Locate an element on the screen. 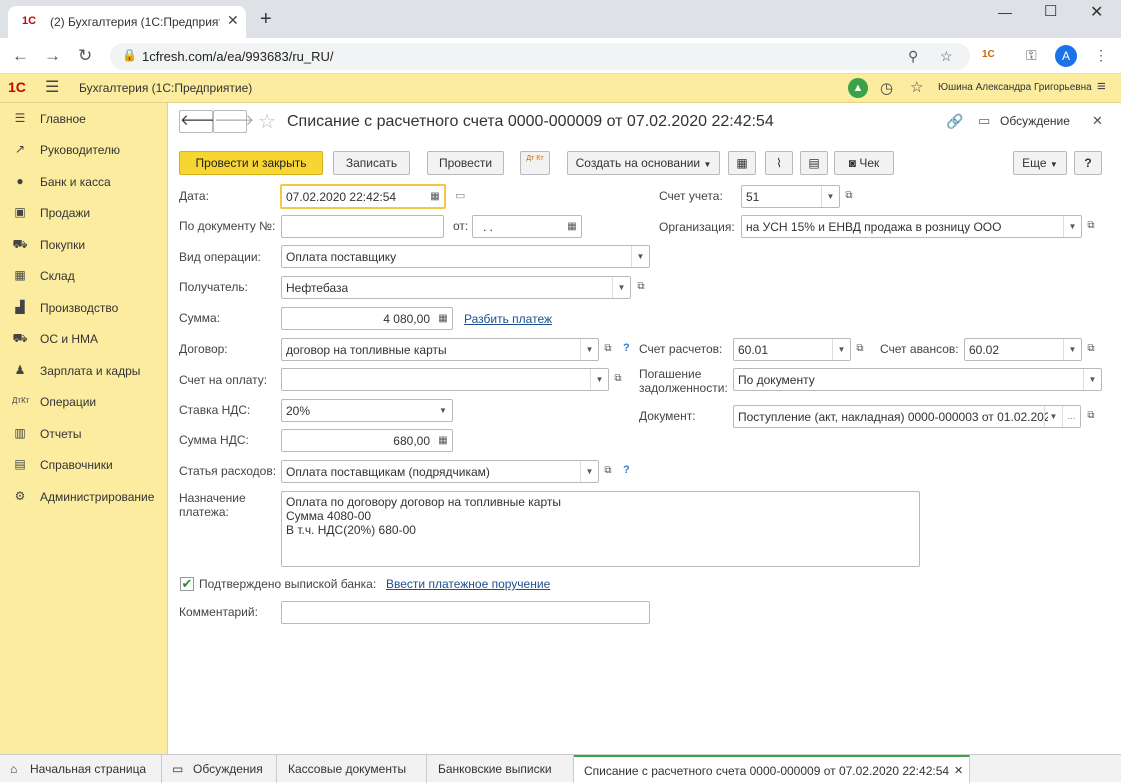 This screenshot has width=1121, height=783. history-icon: ◷ is located at coordinates (886, 88).